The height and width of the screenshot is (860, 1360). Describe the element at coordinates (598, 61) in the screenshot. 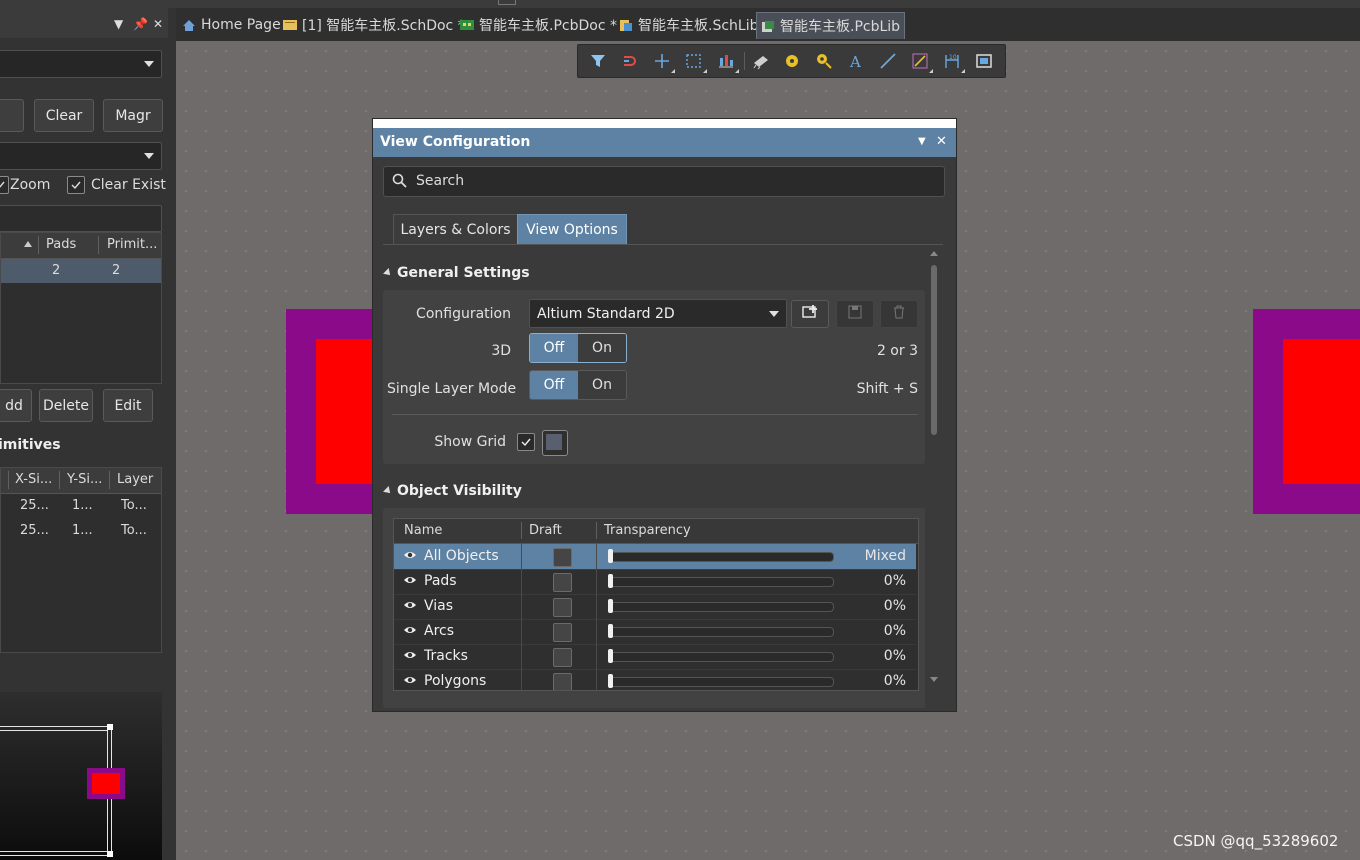

I see `filter-icon` at that location.